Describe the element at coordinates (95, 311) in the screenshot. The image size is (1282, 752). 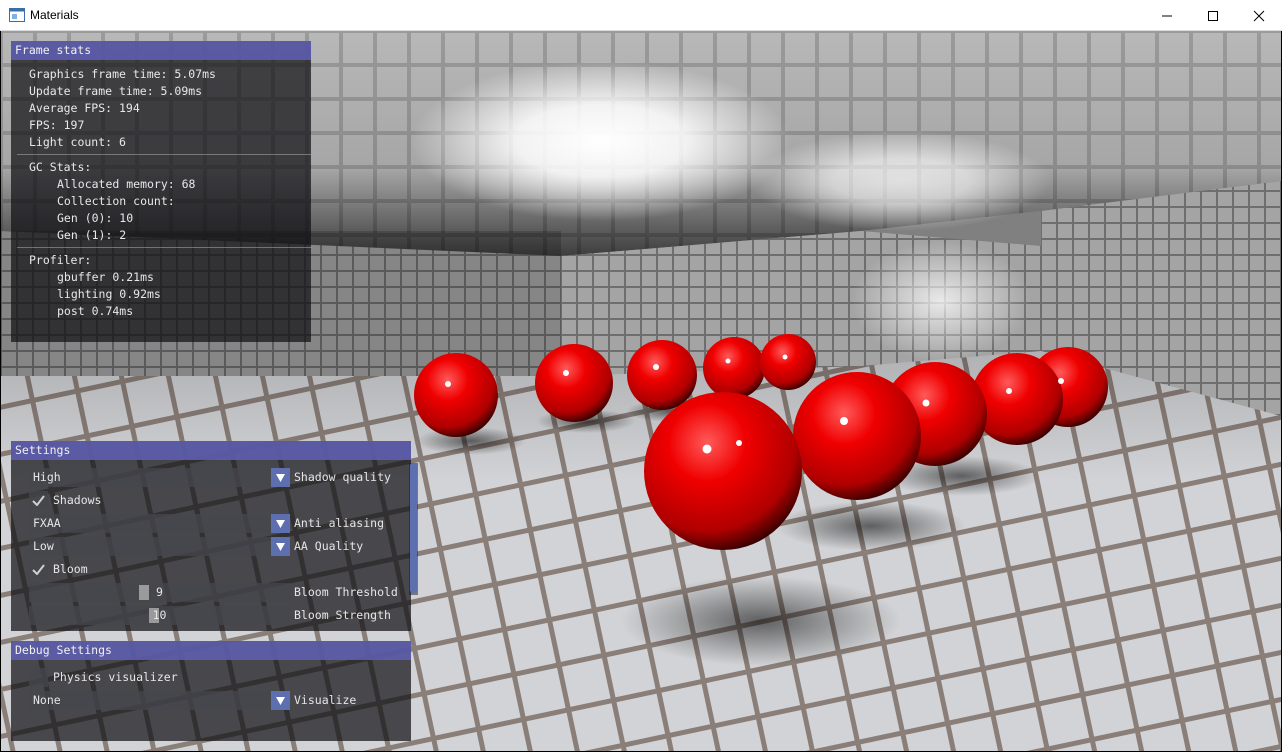
I see `profiler-post: post 0.74ms` at that location.